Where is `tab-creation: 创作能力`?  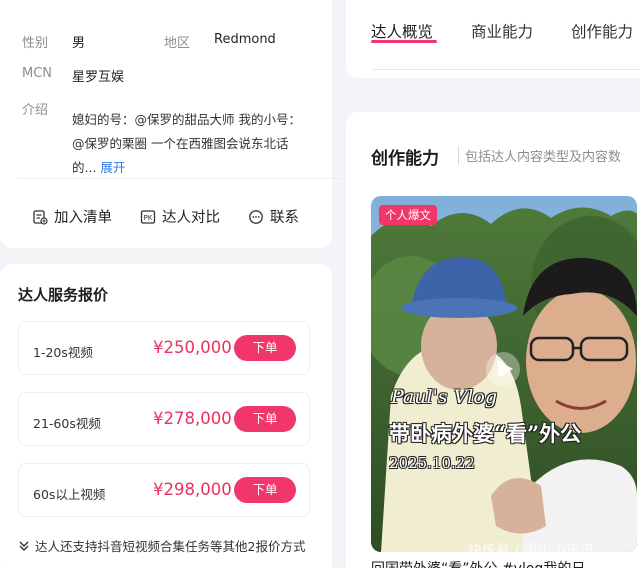 tab-creation: 创作能力 is located at coordinates (602, 31).